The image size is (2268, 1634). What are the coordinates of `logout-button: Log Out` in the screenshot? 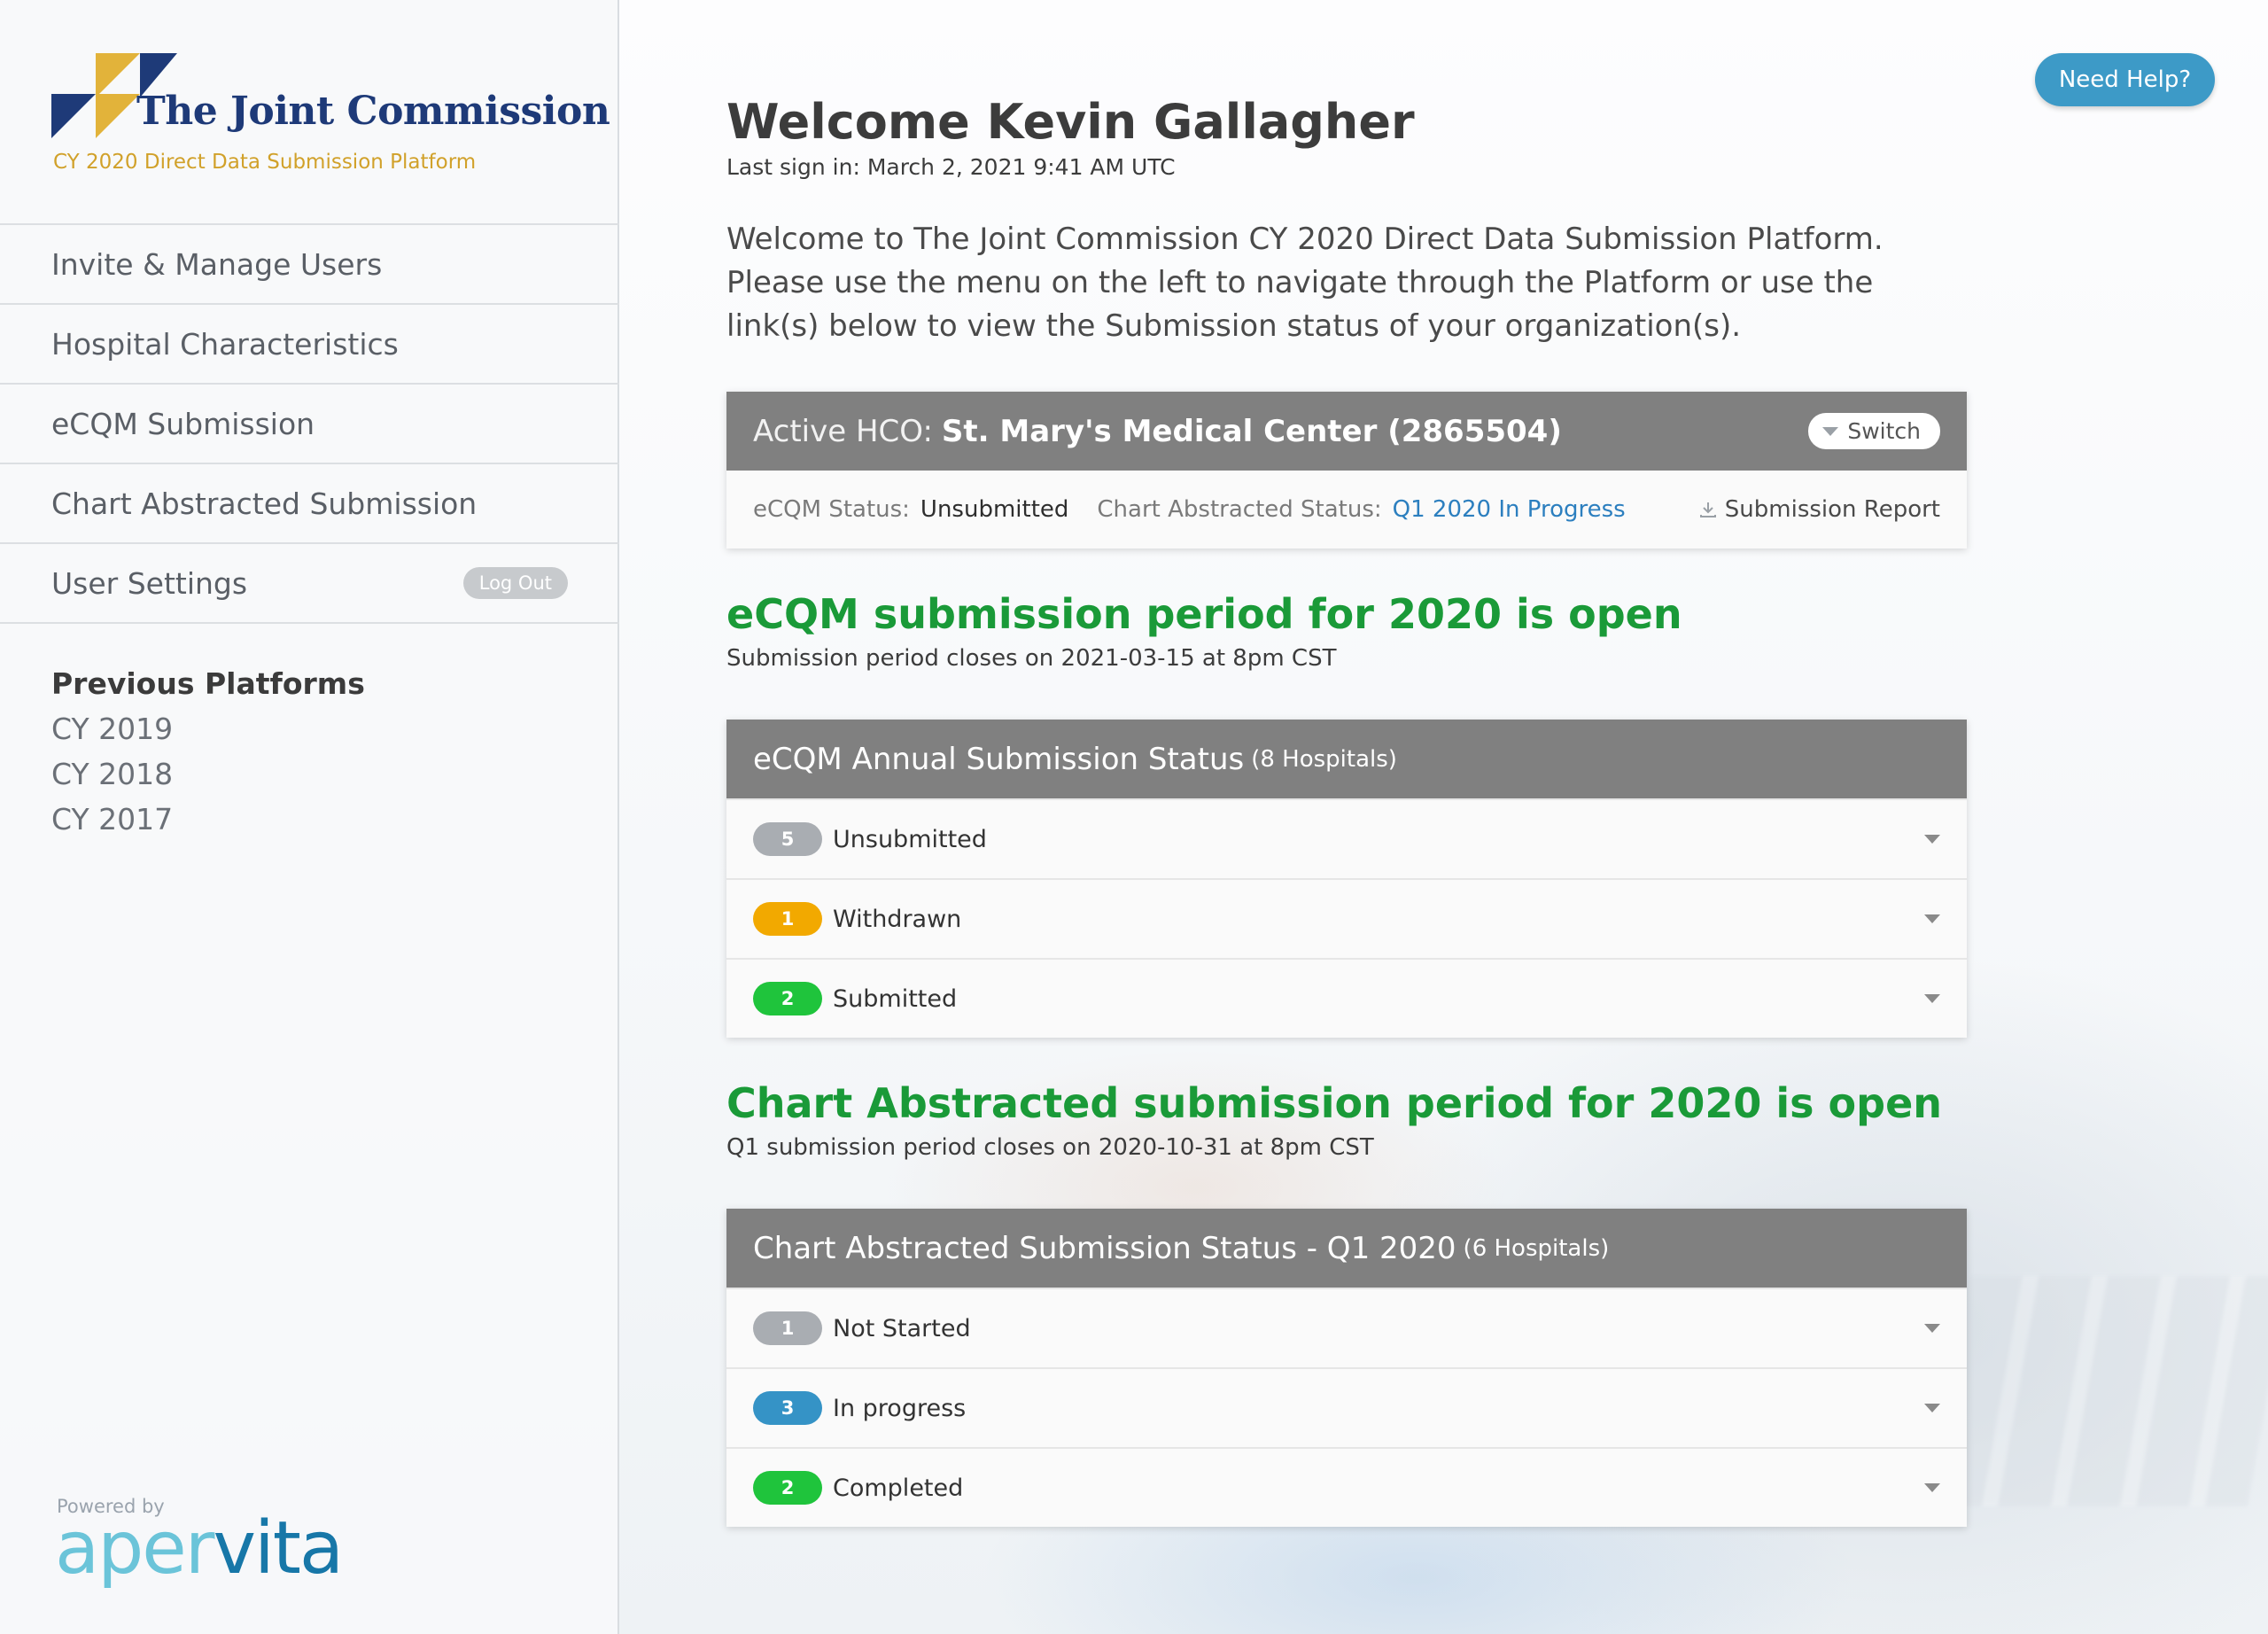 It's located at (515, 583).